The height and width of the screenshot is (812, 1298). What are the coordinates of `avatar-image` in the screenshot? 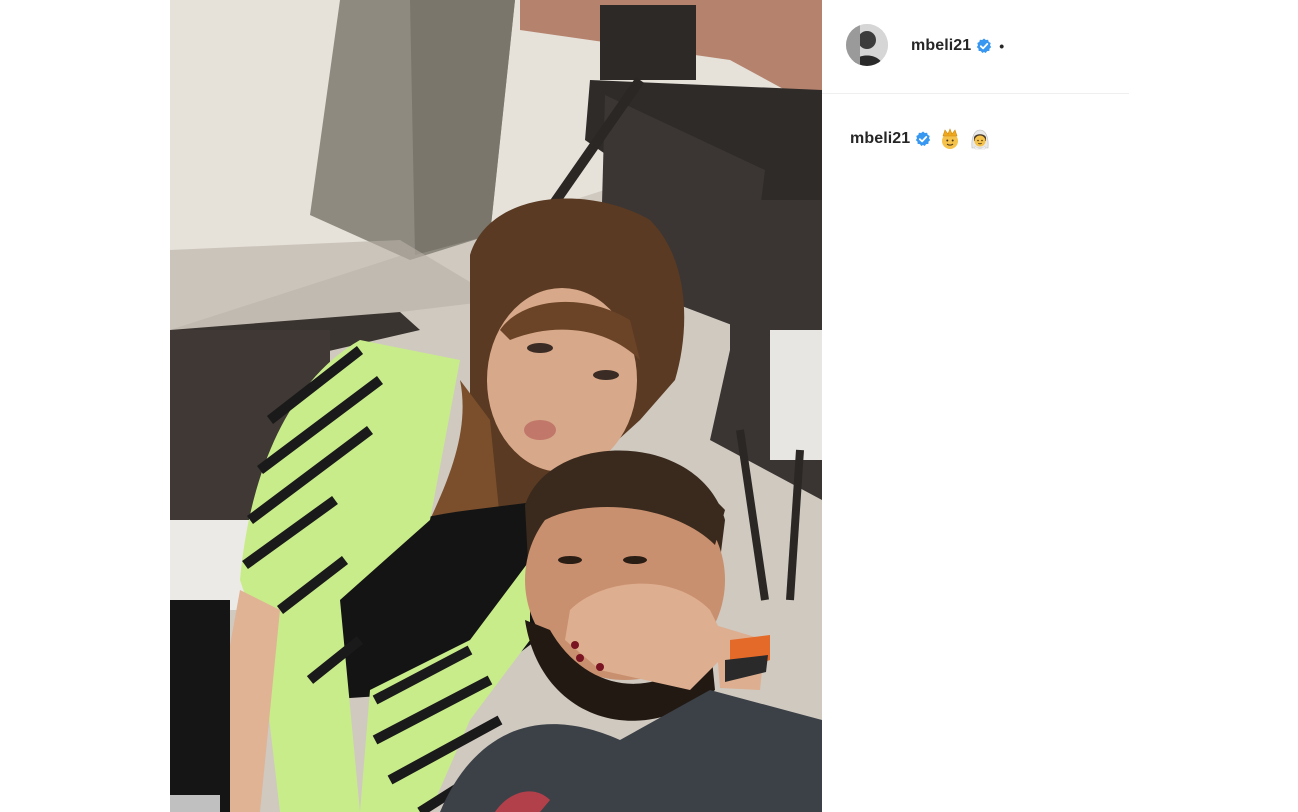 It's located at (867, 45).